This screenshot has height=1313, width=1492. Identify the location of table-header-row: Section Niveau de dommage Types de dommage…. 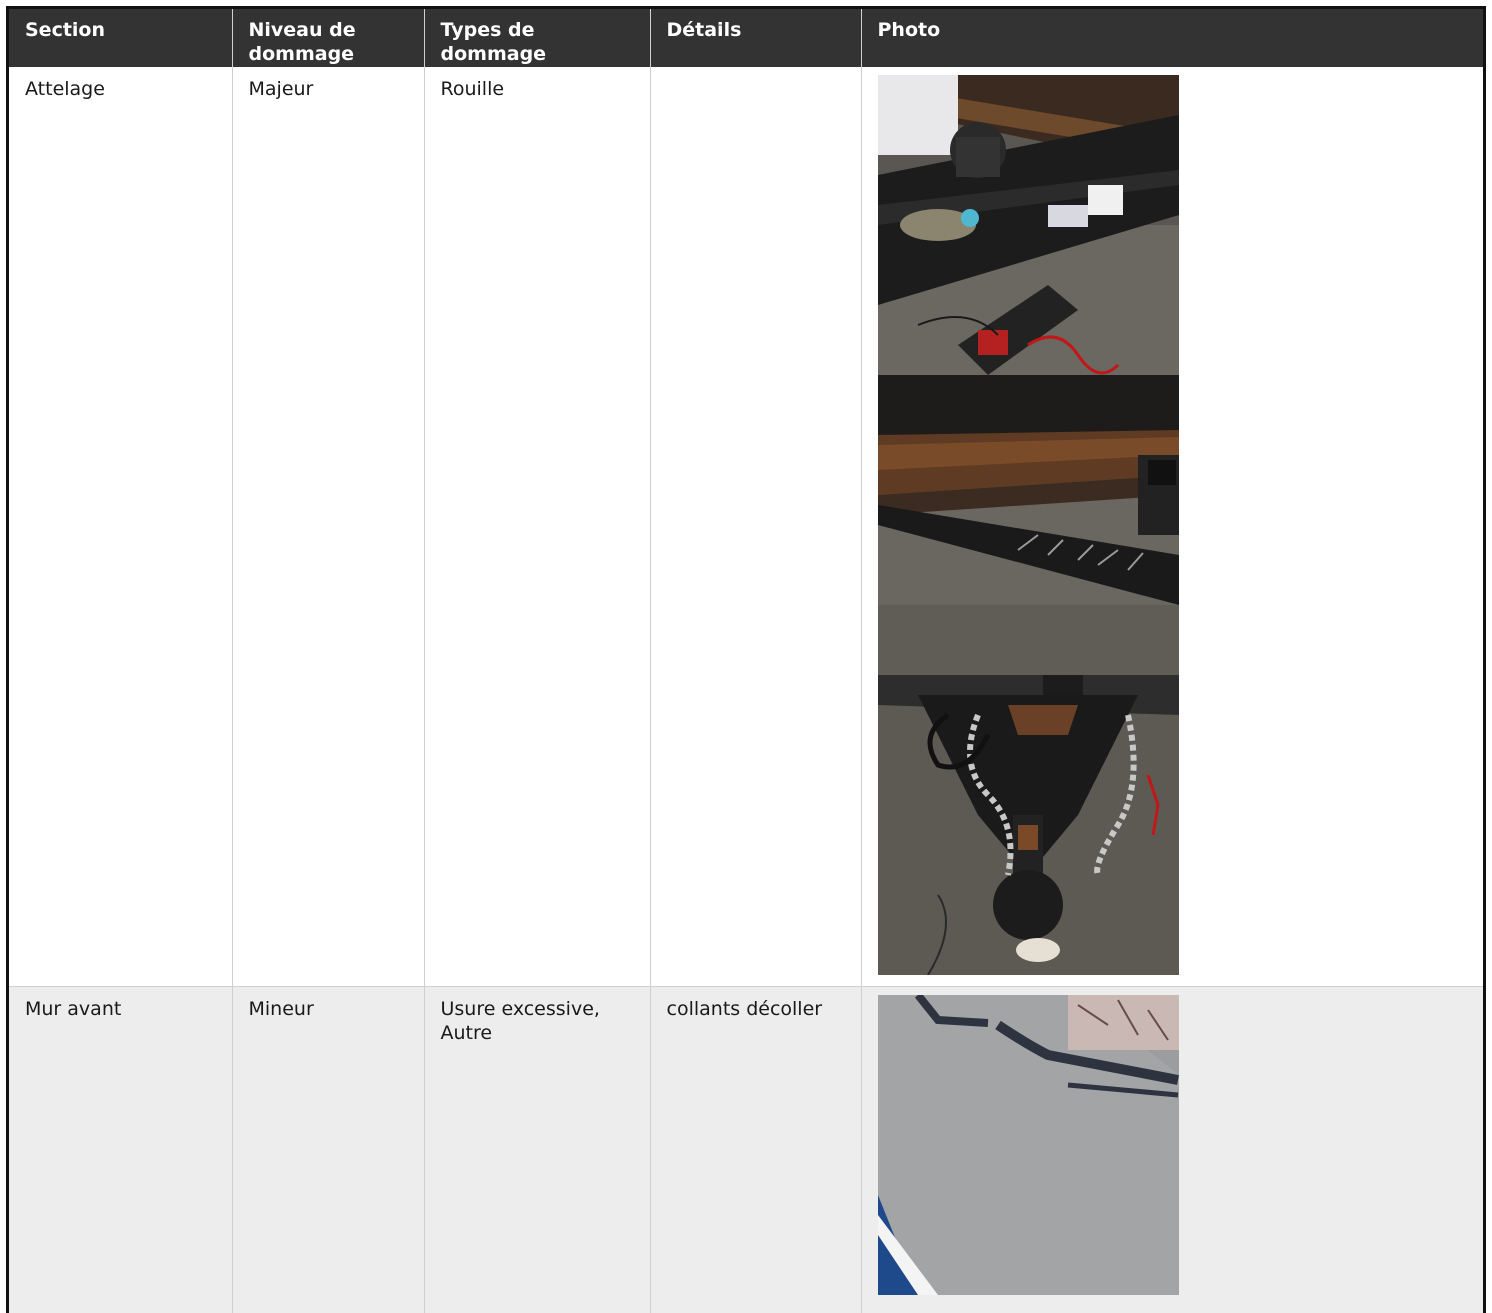
(746, 38).